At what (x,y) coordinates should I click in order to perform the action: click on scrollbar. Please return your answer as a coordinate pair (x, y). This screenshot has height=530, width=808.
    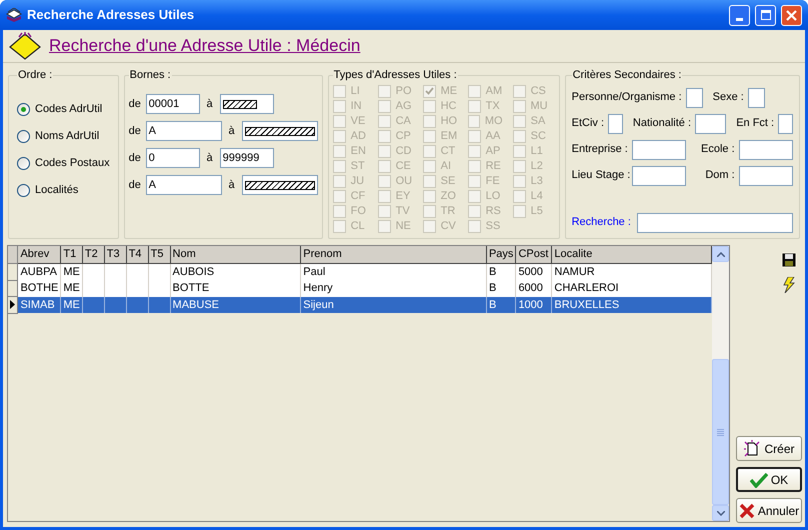
    Looking at the image, I should click on (720, 383).